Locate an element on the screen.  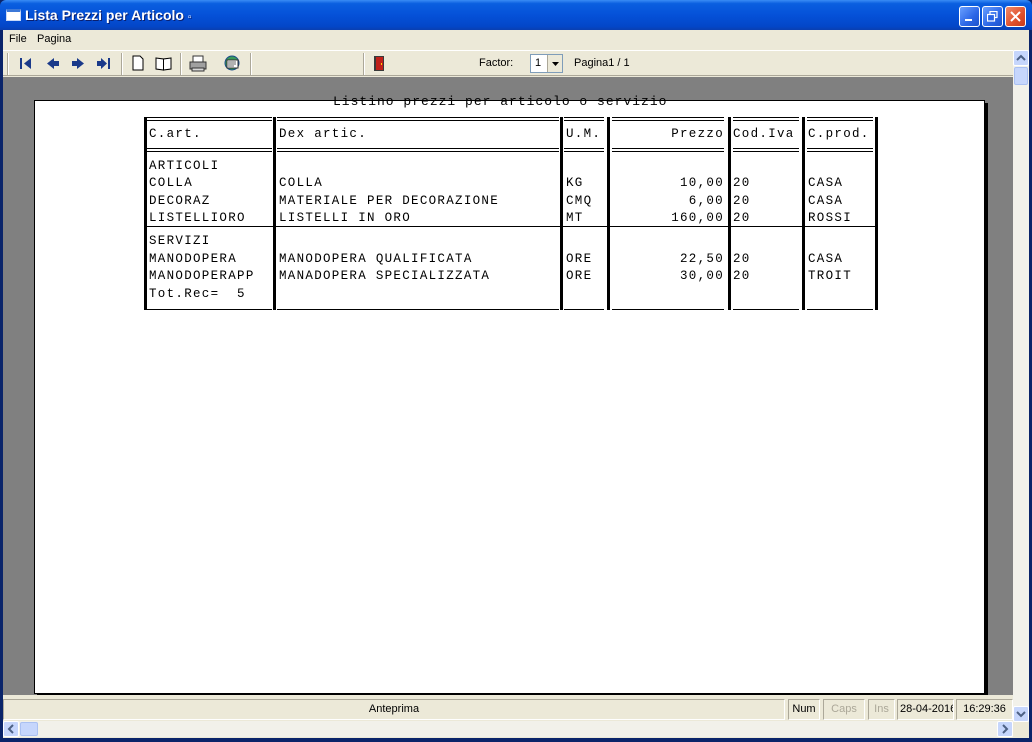
status-mode: Anteprima is located at coordinates (394, 709).